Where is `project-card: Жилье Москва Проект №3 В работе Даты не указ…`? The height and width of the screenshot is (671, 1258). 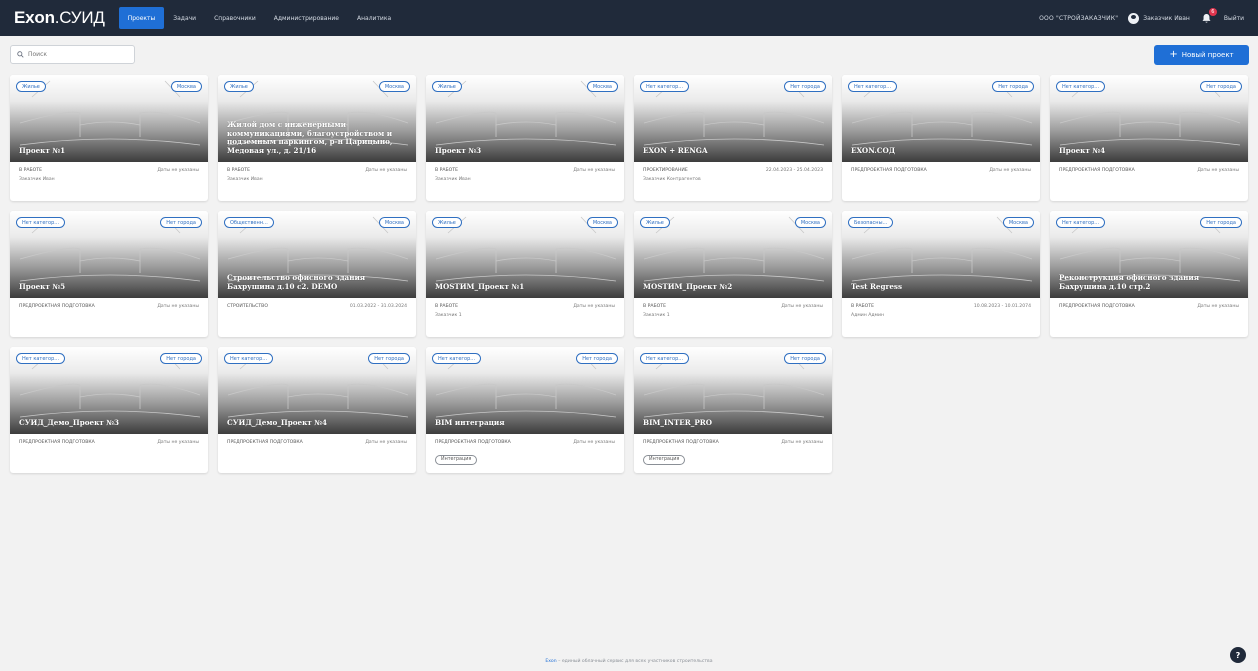
project-card: Жилье Москва Проект №3 В работе Даты не указ… is located at coordinates (525, 138).